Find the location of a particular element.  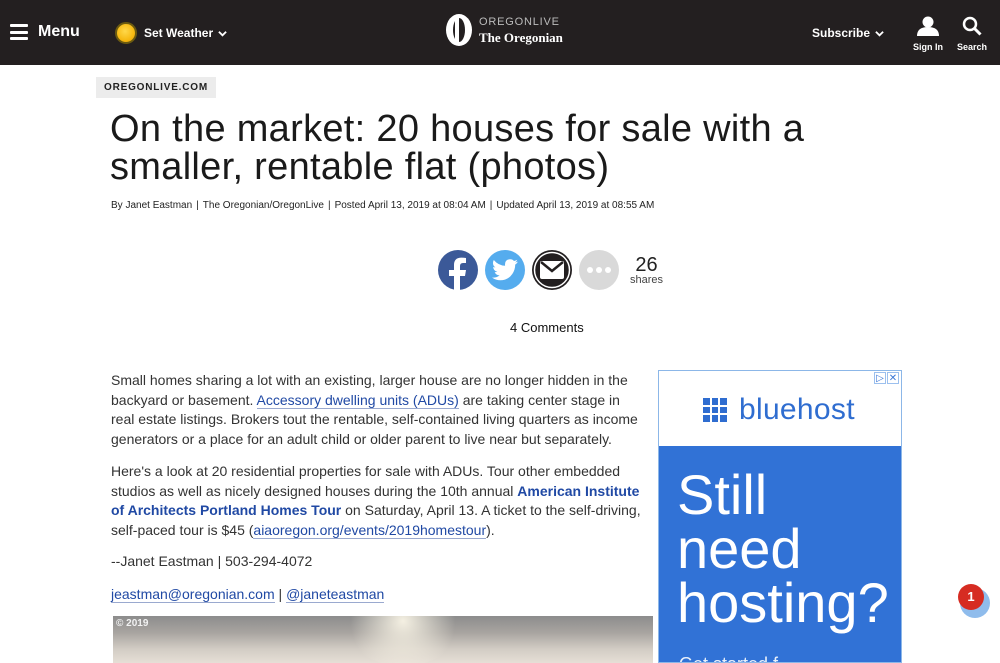

menu-label: Menu is located at coordinates (59, 31).